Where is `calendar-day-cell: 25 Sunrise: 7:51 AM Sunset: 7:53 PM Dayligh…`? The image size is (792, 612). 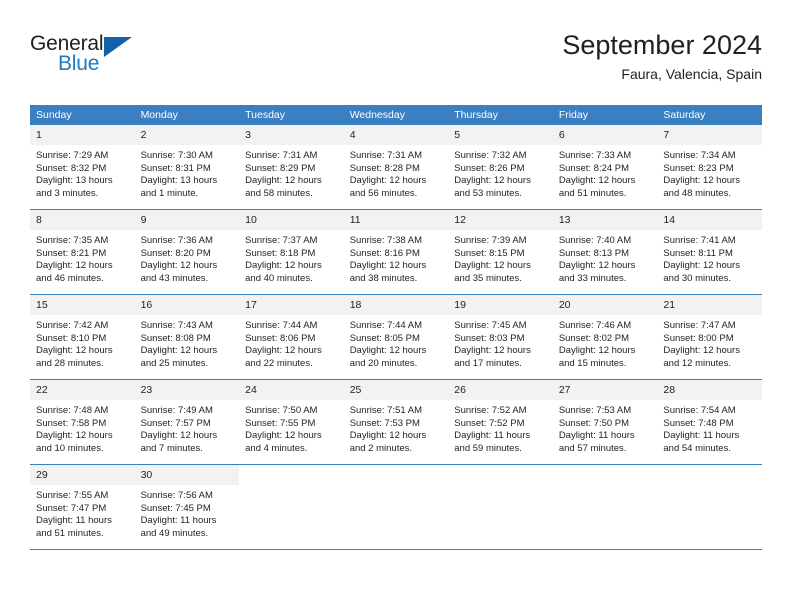 calendar-day-cell: 25 Sunrise: 7:51 AM Sunset: 7:53 PM Dayligh… is located at coordinates (396, 422).